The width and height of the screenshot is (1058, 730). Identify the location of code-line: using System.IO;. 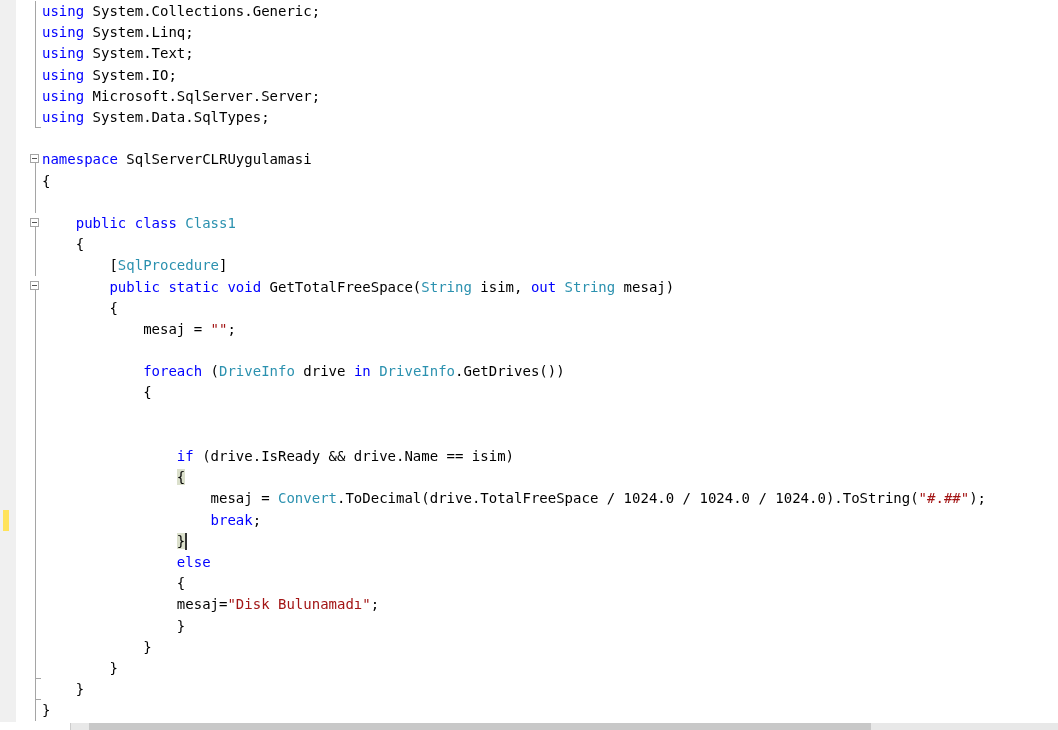
(109, 75).